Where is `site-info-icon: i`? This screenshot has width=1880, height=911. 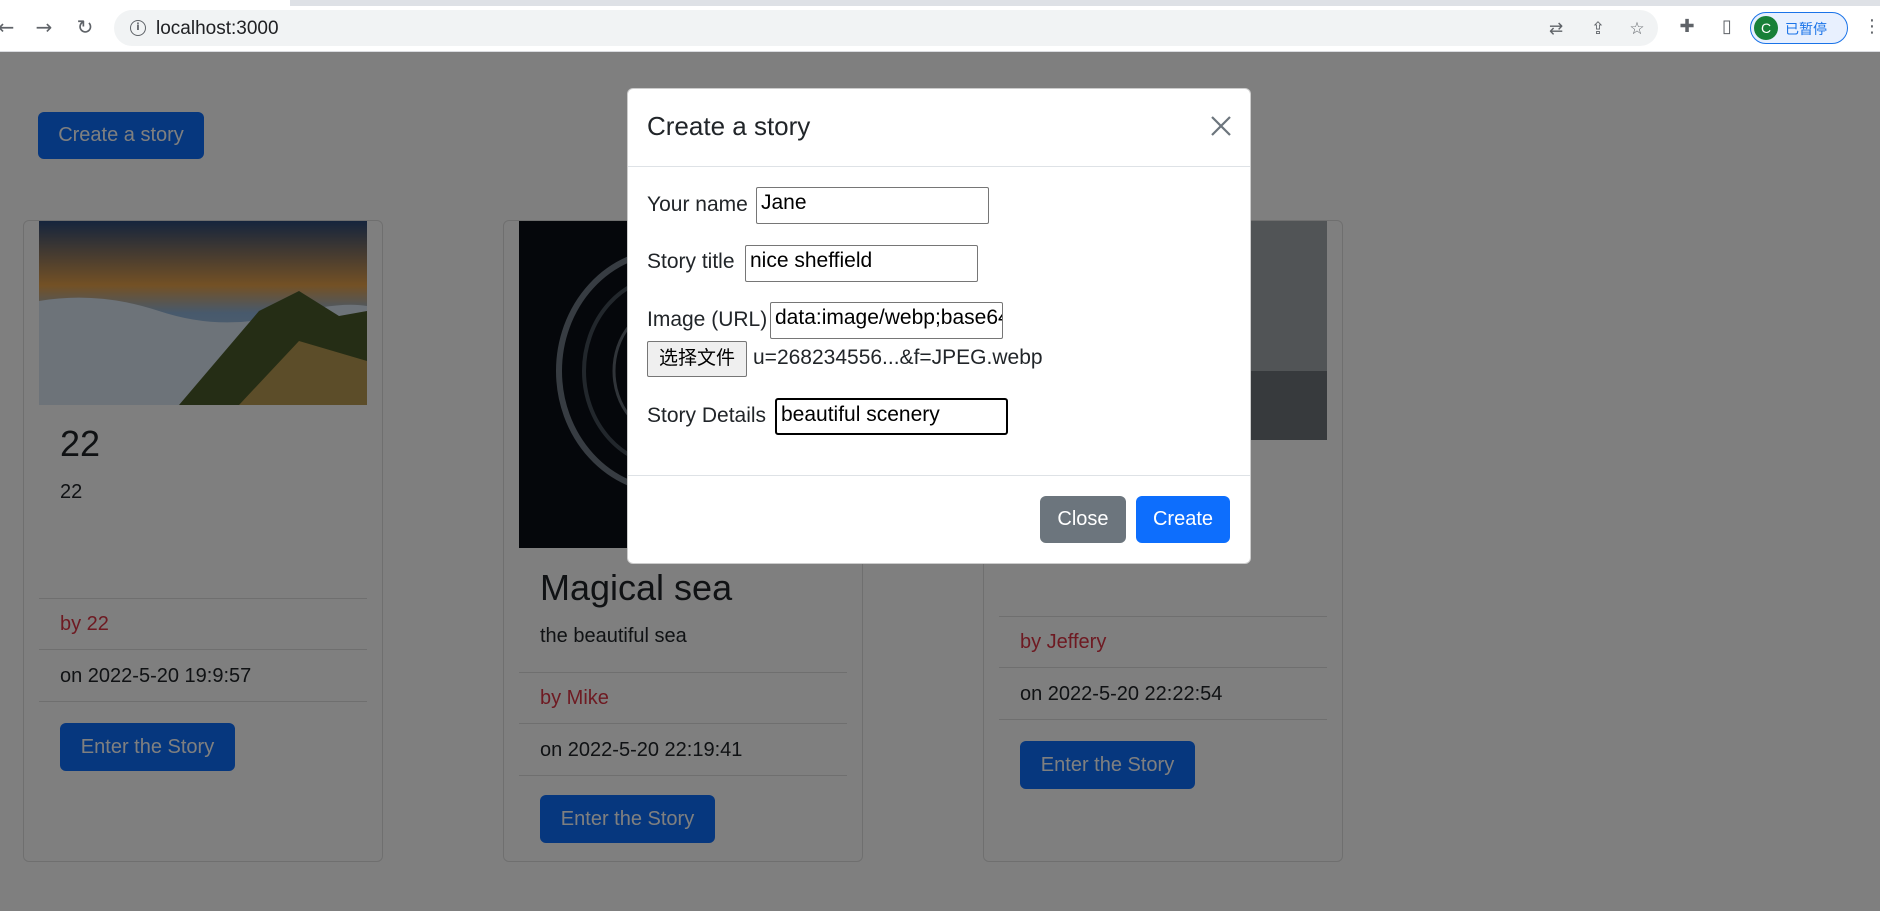
site-info-icon: i is located at coordinates (138, 28).